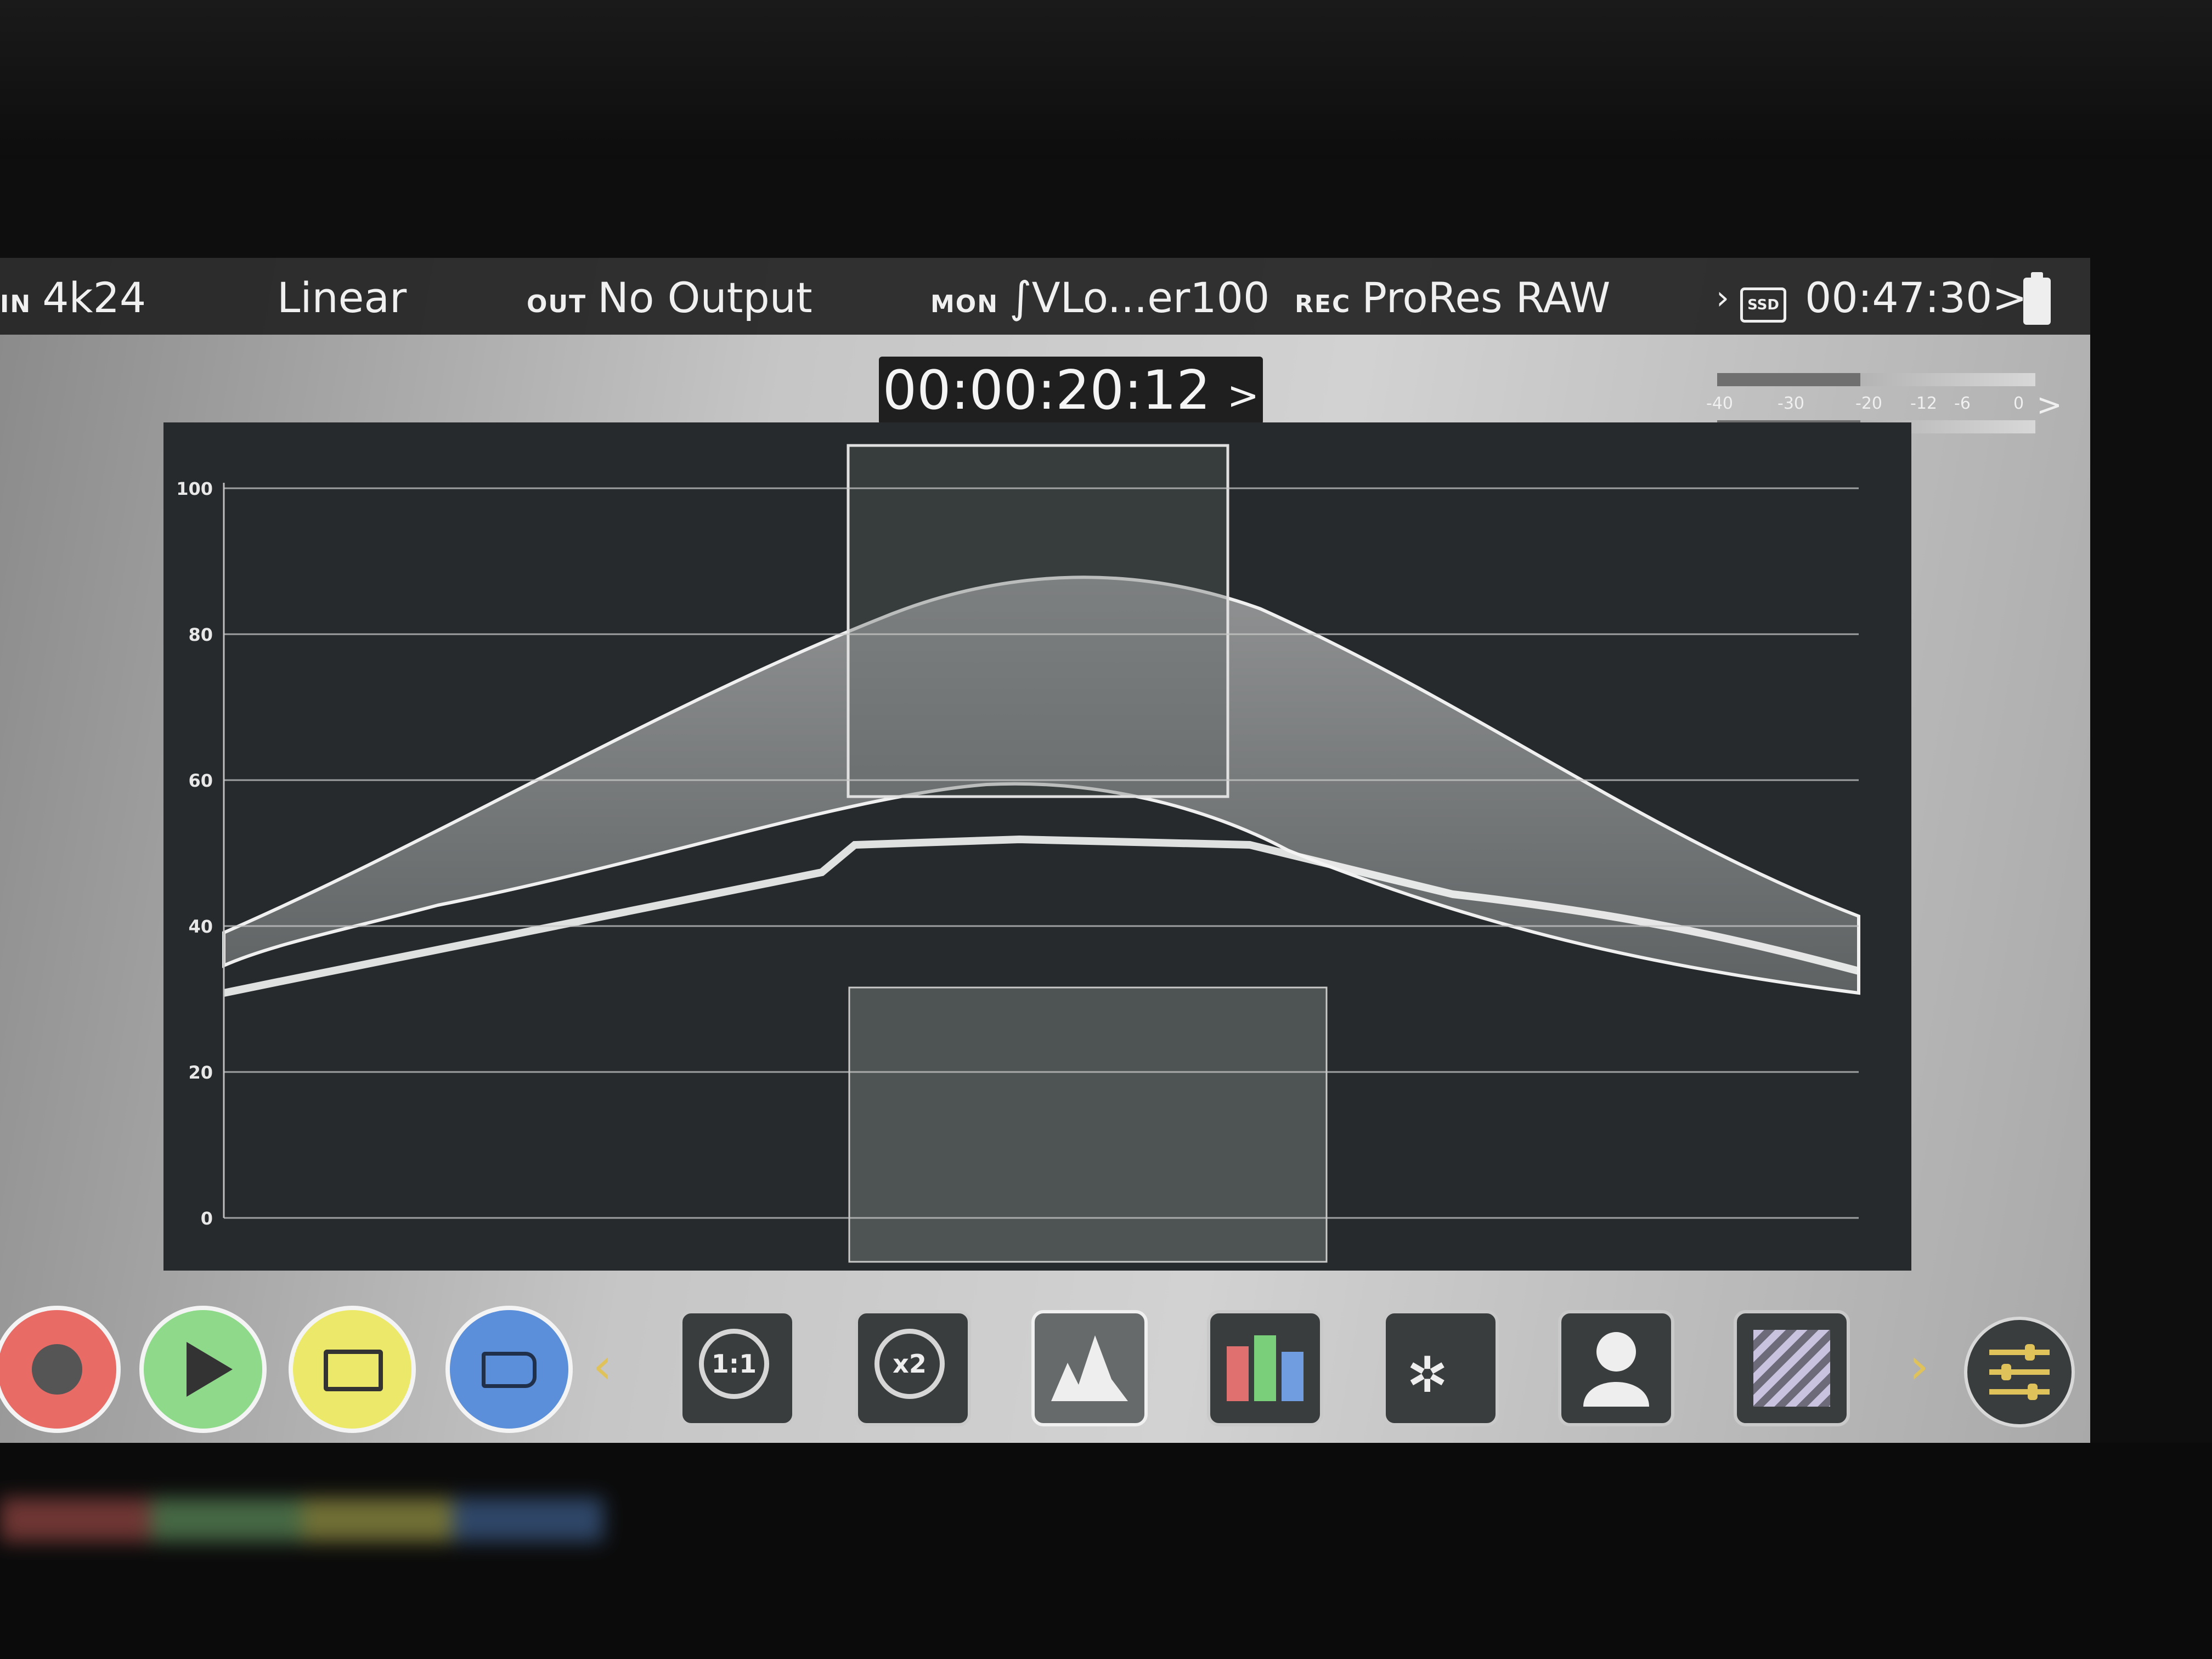  Describe the element at coordinates (734, 1364) in the screenshot. I see `zoom-1to1-icon: 1:1` at that location.